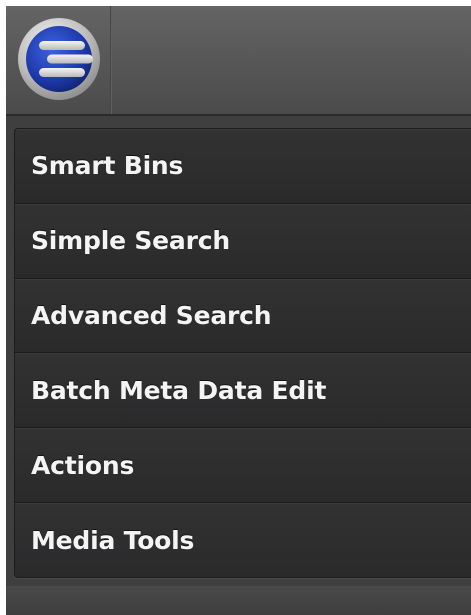 This screenshot has height=615, width=471. I want to click on logo-cell, so click(58, 60).